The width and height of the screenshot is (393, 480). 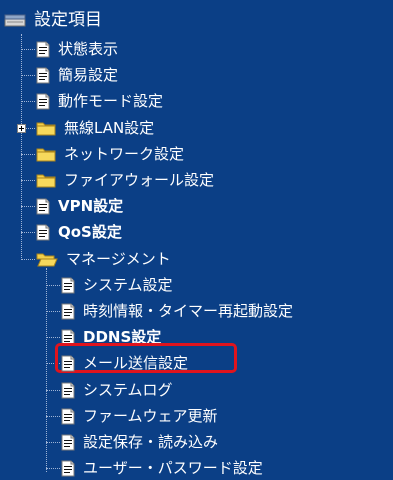 What do you see at coordinates (68, 20) in the screenshot?
I see `tree-root-label: 設定項目` at bounding box center [68, 20].